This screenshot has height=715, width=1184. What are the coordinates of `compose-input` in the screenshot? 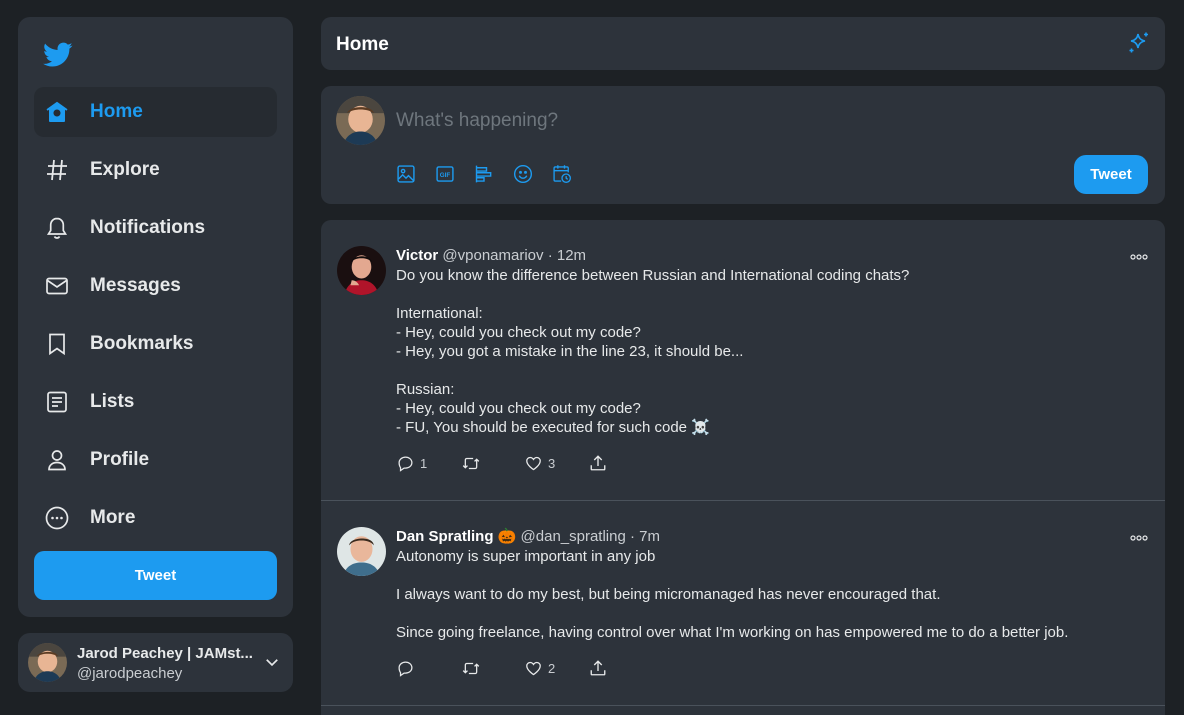 It's located at (746, 121).